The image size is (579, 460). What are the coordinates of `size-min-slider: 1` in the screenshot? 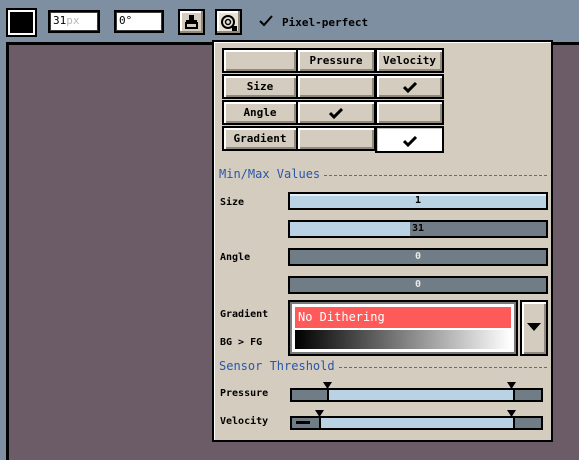 It's located at (418, 201).